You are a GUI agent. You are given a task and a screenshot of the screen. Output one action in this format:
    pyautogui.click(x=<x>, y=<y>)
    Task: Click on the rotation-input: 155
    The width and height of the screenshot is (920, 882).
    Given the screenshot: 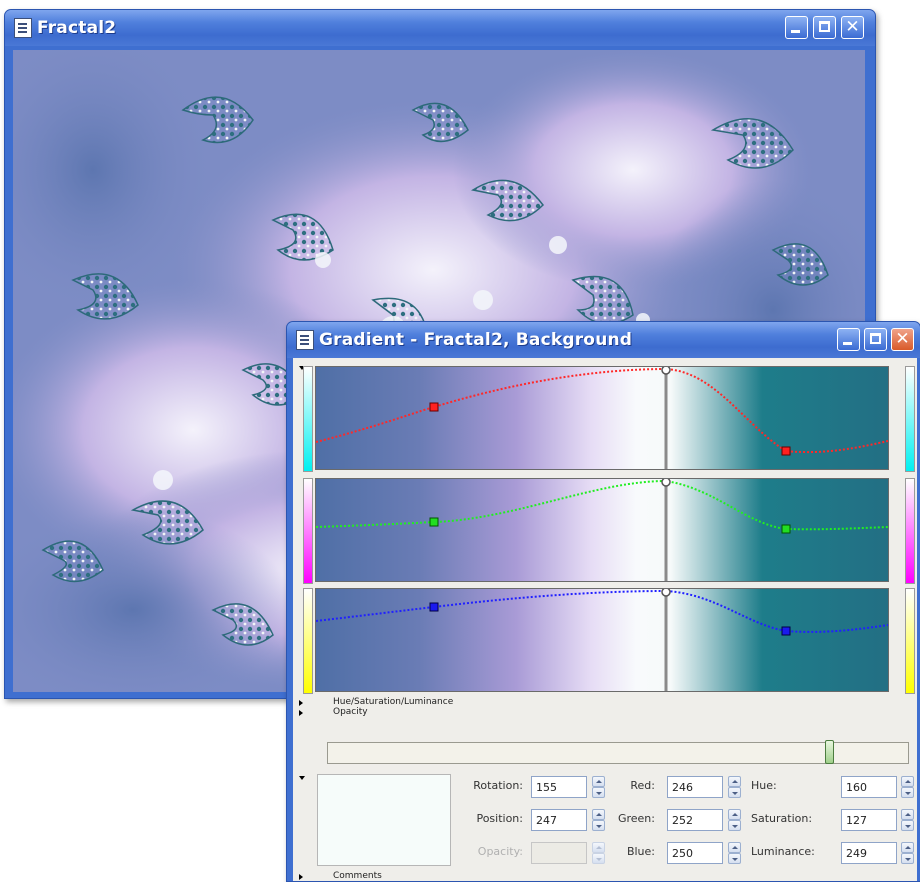 What is the action you would take?
    pyautogui.click(x=559, y=787)
    